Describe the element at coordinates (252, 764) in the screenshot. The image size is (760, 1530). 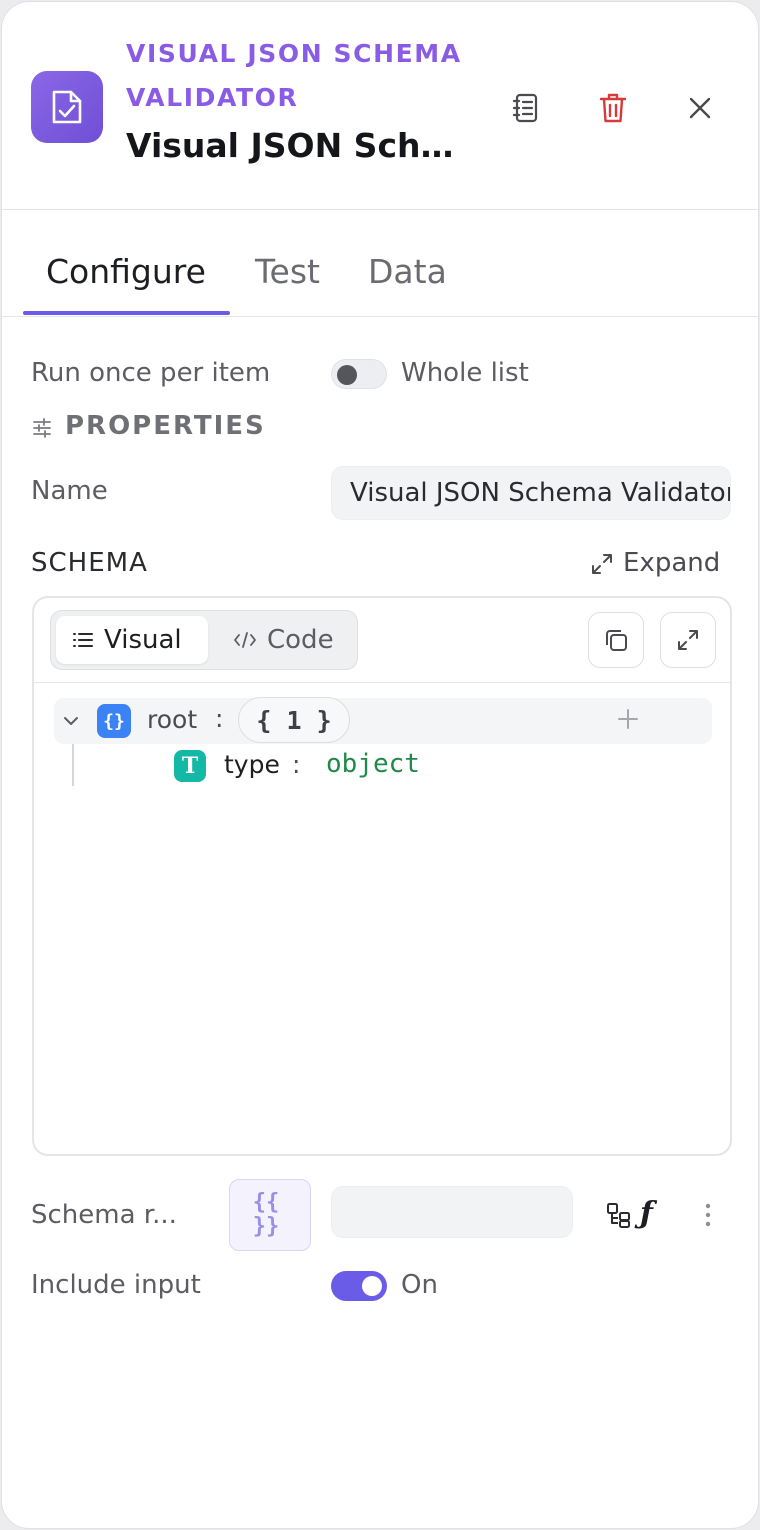
I see `type-key: type` at that location.